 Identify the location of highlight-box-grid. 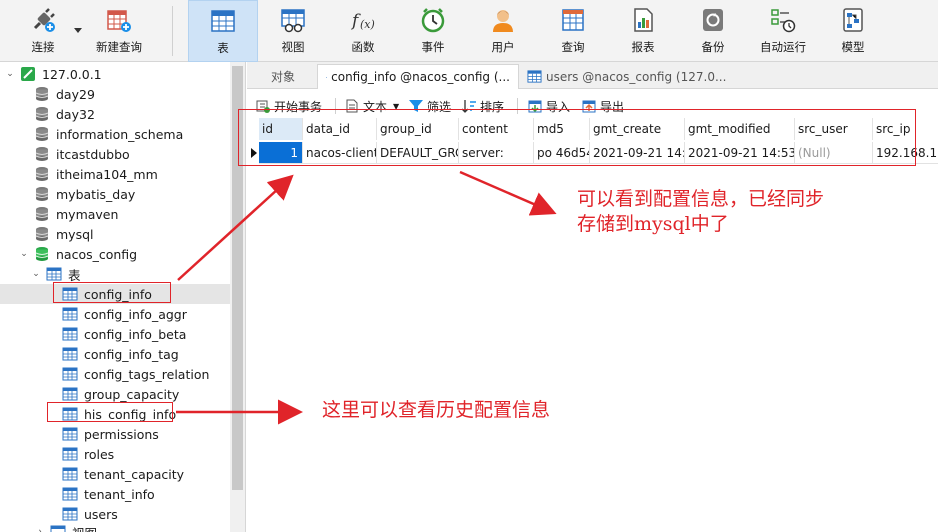
(577, 137).